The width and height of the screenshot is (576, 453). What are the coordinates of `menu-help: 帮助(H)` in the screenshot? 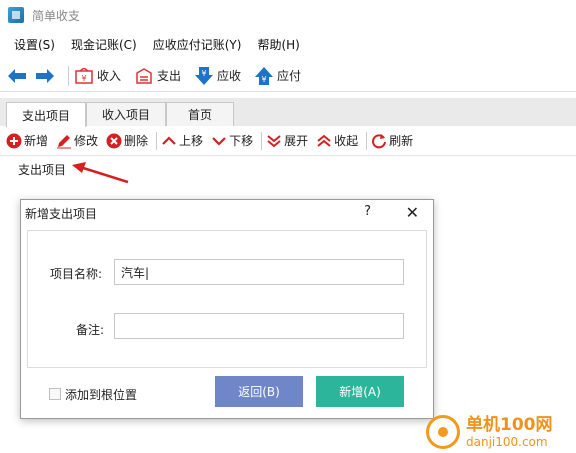 It's located at (278, 44).